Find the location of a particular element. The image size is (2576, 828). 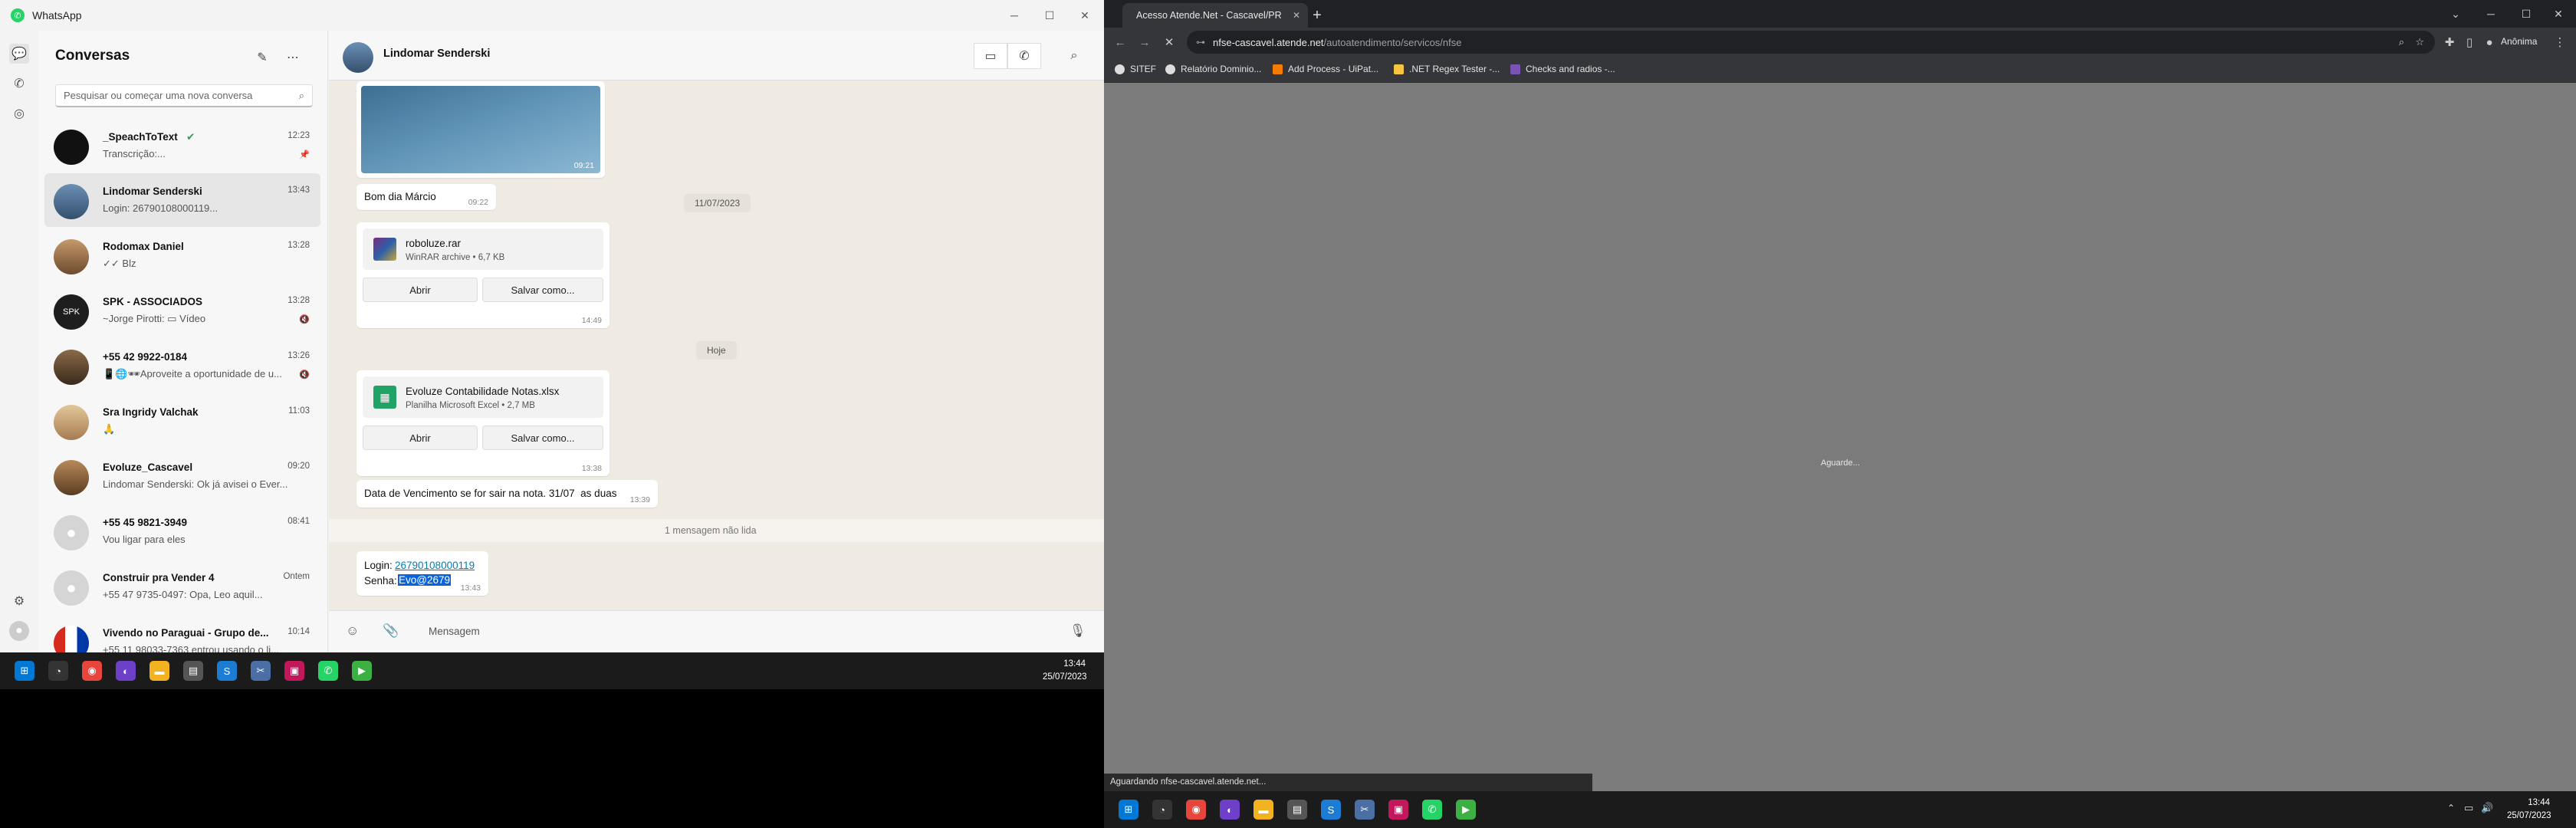

menu-icon: ⋮ is located at coordinates (2560, 42).